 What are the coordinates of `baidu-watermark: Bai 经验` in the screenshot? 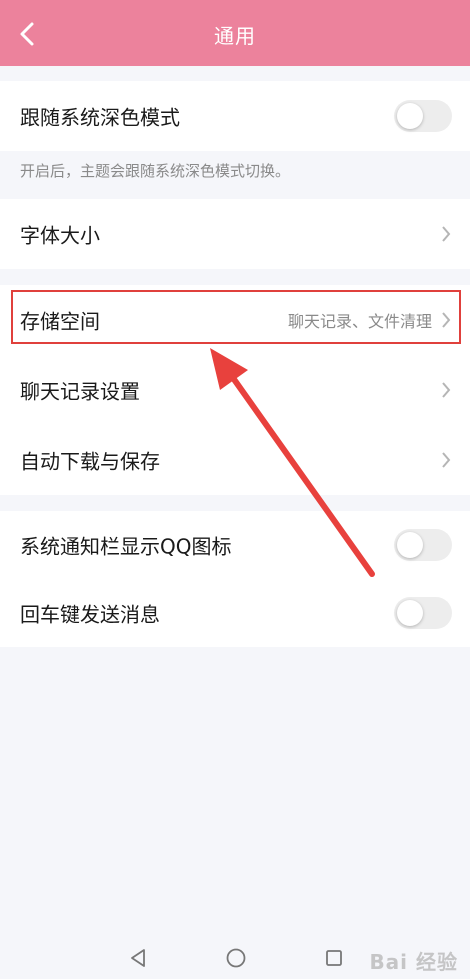 It's located at (413, 962).